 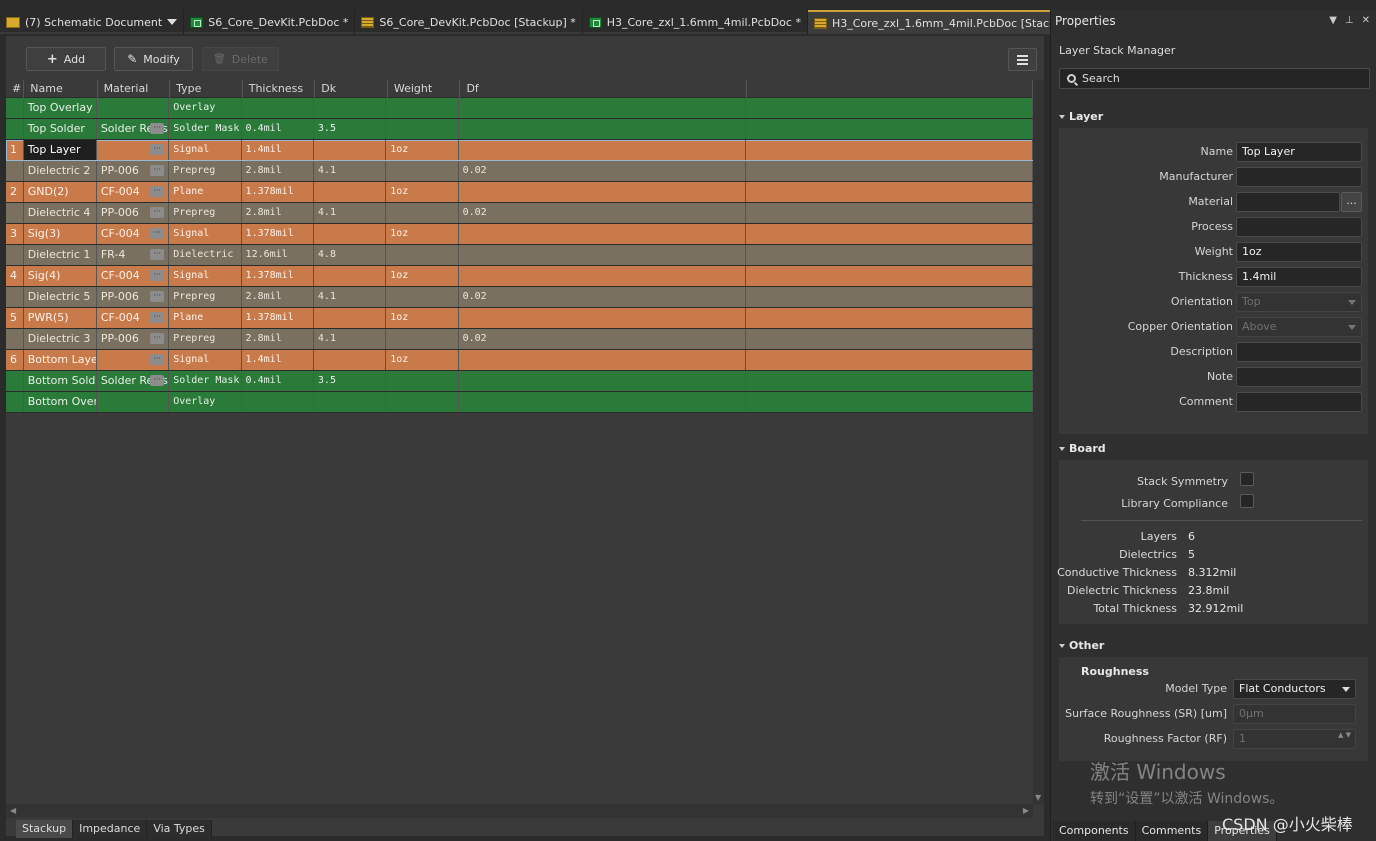 I want to click on table-row: 2 GND(2) CF-004 ··· Plane 1.378mil 1oz, so click(x=519, y=192).